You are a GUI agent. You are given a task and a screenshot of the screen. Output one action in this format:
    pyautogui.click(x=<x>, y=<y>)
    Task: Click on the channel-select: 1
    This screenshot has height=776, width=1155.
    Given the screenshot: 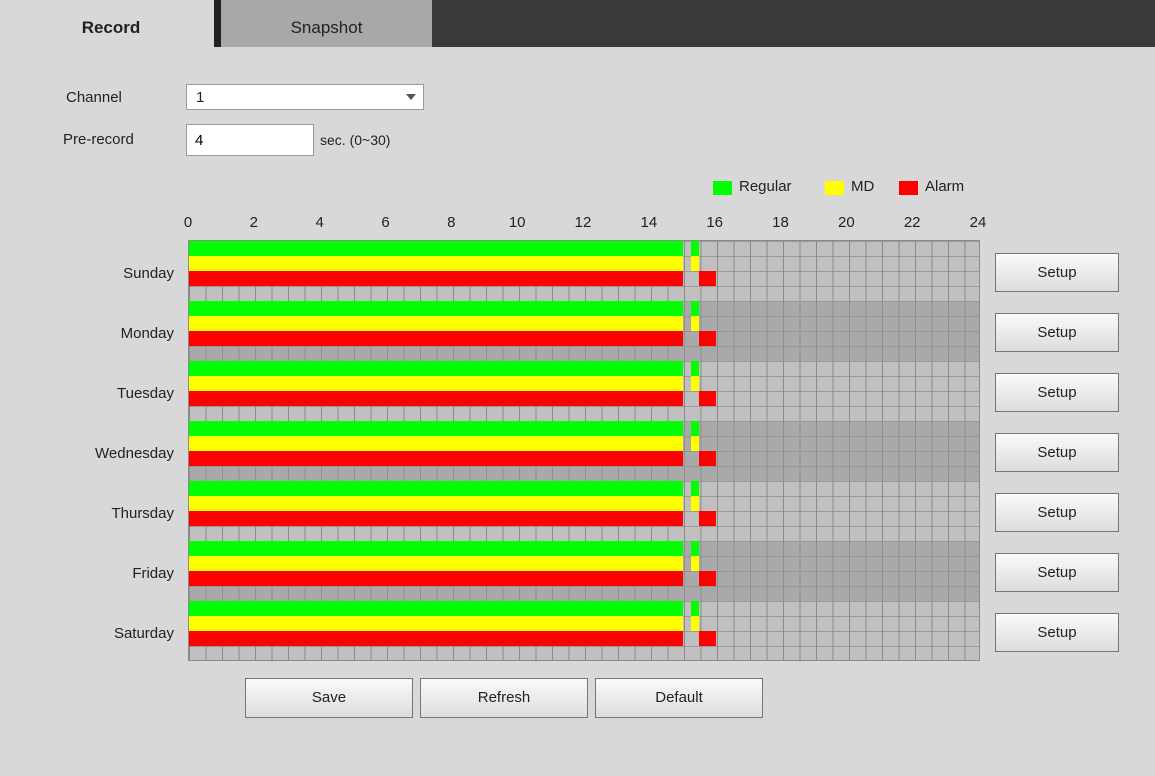 What is the action you would take?
    pyautogui.click(x=305, y=97)
    